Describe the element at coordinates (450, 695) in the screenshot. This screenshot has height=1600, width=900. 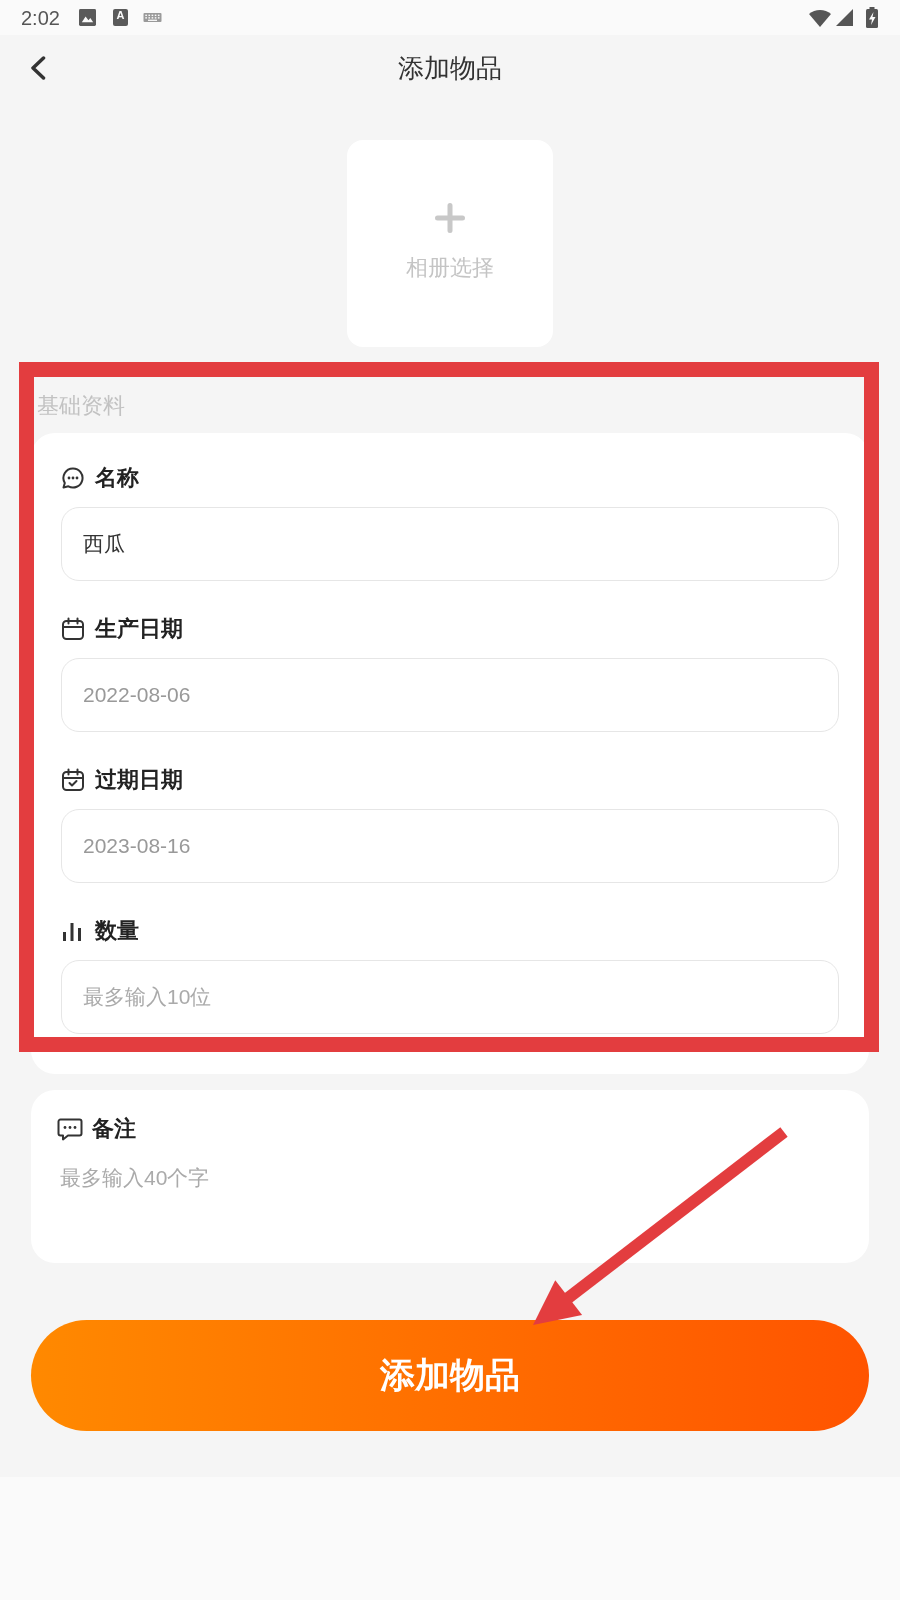
I see `date-input-field: 2022-08-06` at that location.